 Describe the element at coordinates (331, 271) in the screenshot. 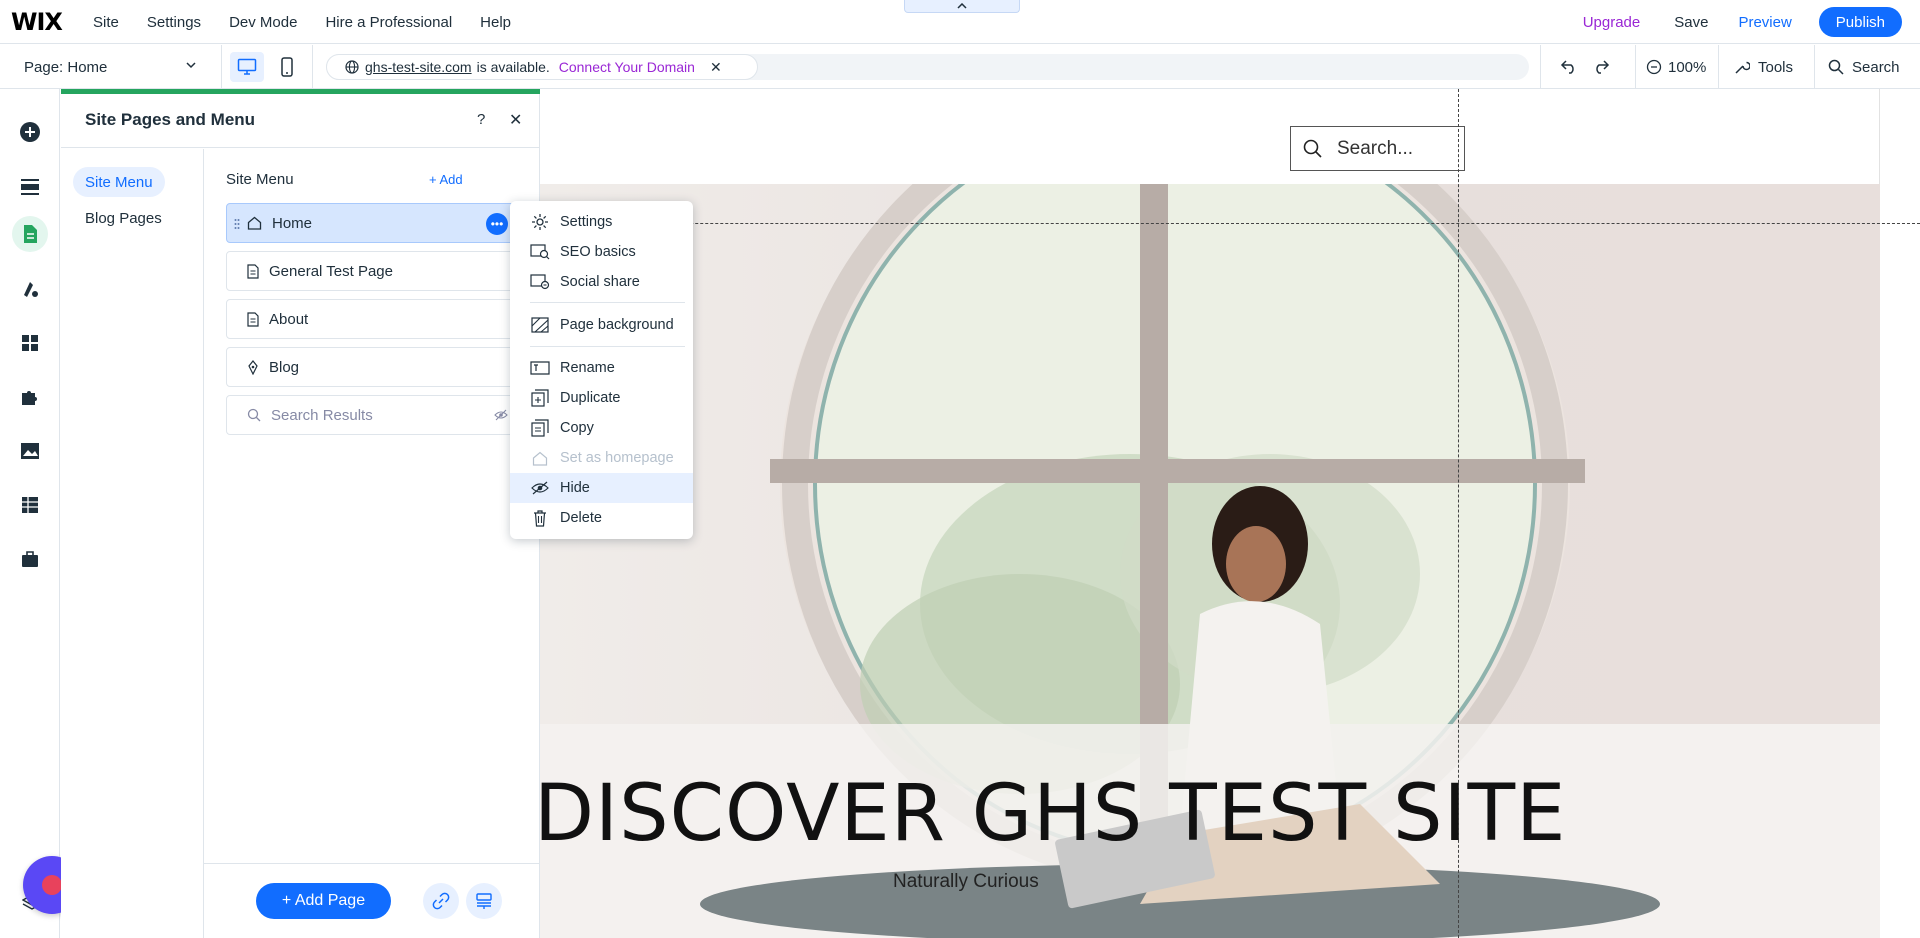

I see `page-label: General Test Page` at that location.